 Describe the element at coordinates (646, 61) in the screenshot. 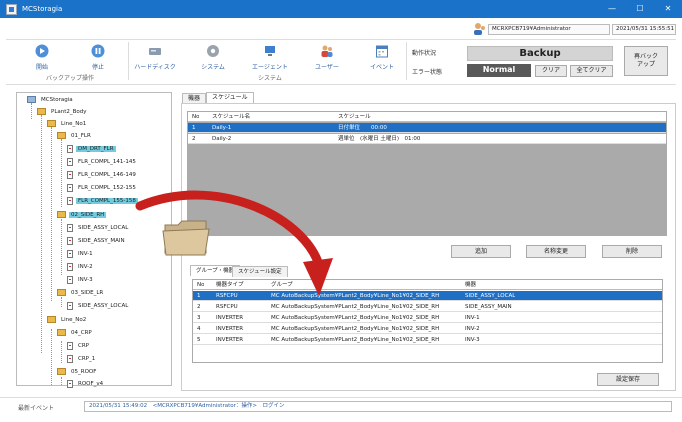

I see `rebackup-button: 再バック アップ` at that location.